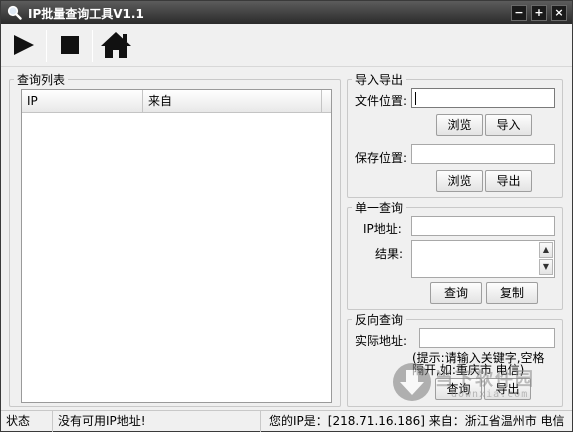 This screenshot has width=573, height=432. I want to click on browse-file-button: 浏览, so click(459, 125).